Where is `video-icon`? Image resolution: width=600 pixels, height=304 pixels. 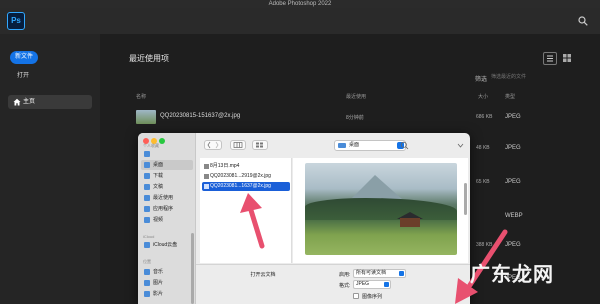 video-icon is located at coordinates (147, 220).